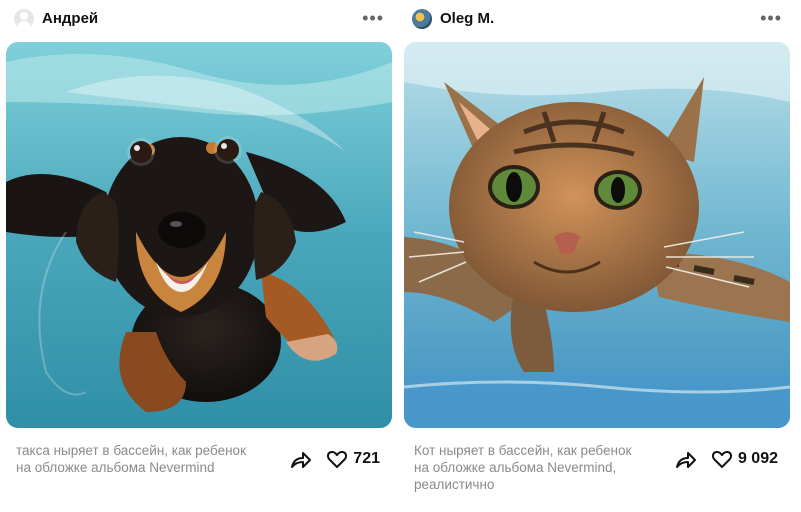 The width and height of the screenshot is (801, 512). What do you see at coordinates (199, 19) in the screenshot?
I see `post-header: Андрей •••` at bounding box center [199, 19].